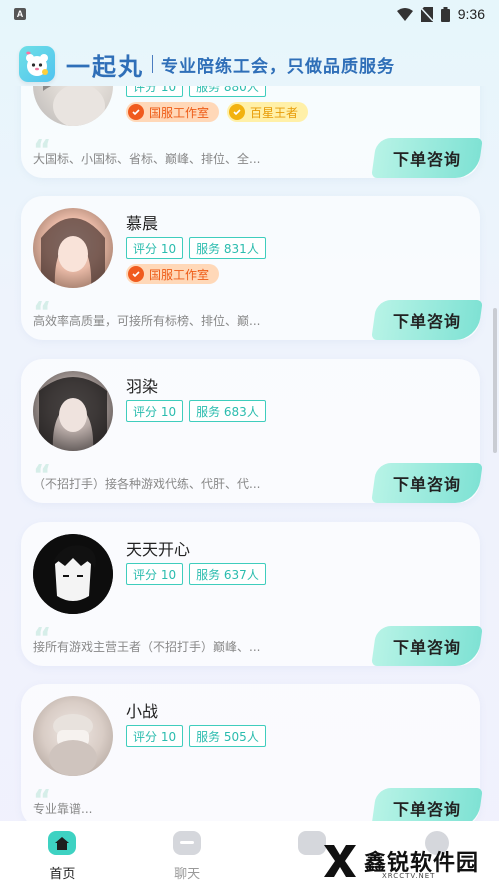 The height and width of the screenshot is (887, 499). I want to click on wifi-icon, so click(404, 14).